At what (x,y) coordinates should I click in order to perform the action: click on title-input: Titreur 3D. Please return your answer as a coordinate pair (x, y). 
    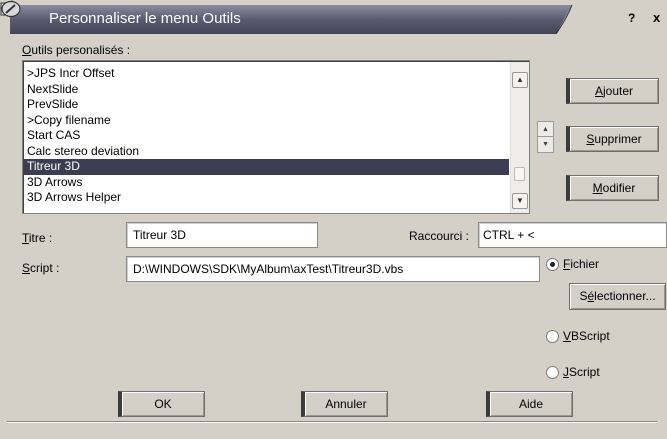
    Looking at the image, I should click on (222, 235).